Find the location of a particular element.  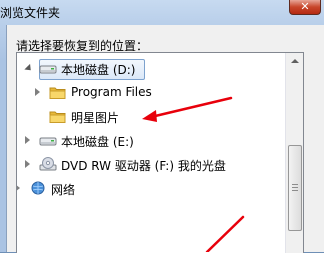

tree-item: DVD RW 驱动器 (F:) 我的光盘 is located at coordinates (151, 165).